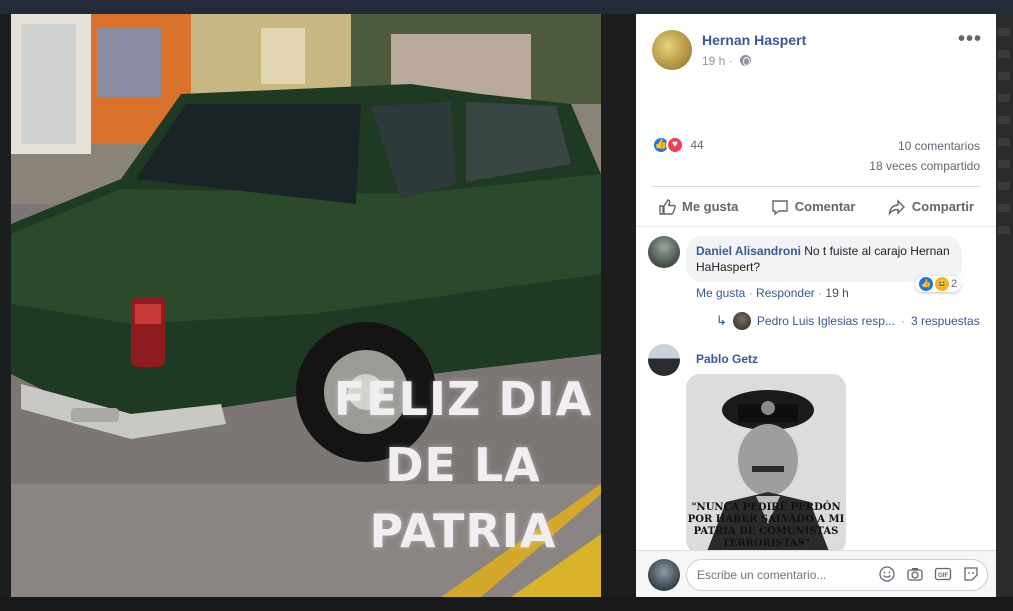 The width and height of the screenshot is (1013, 611). What do you see at coordinates (721, 320) in the screenshot?
I see `reply-arrow-icon: ↳` at bounding box center [721, 320].